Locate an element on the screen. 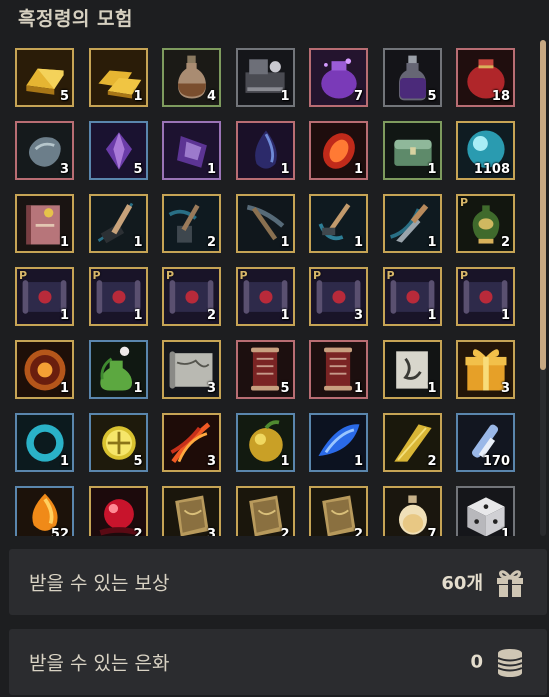 Image resolution: width=549 pixels, height=697 pixels. item-count: 1108 is located at coordinates (491, 169).